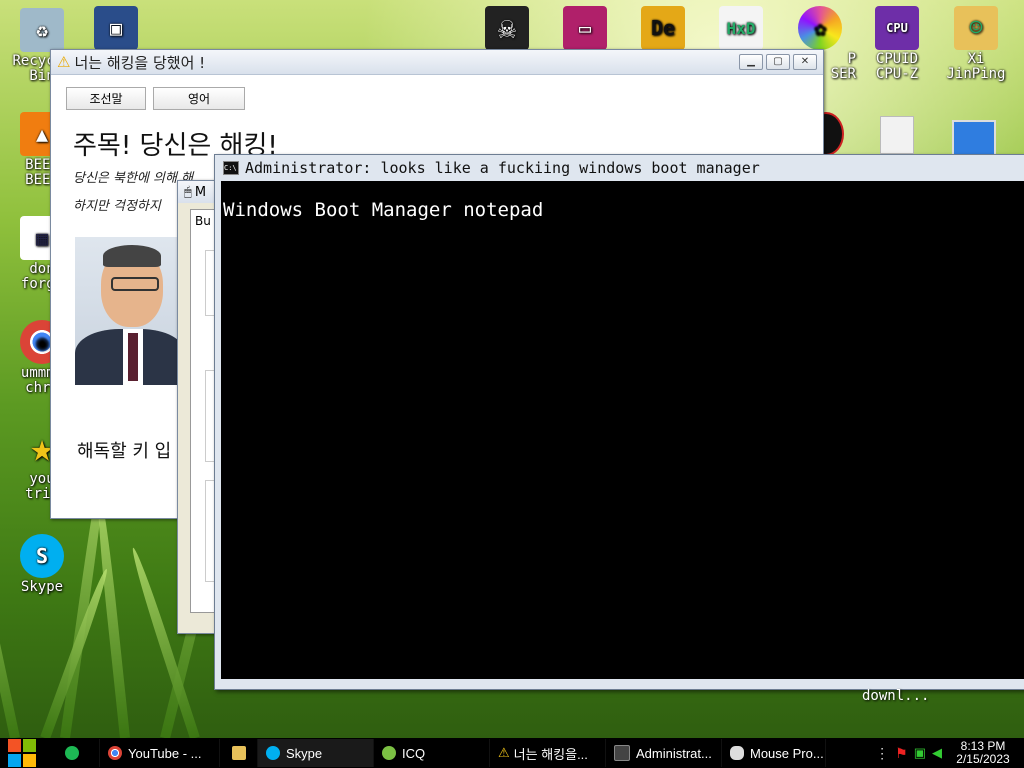 Image resolution: width=1024 pixels, height=768 pixels. What do you see at coordinates (316, 753) in the screenshot?
I see `taskbar-item-skype: Skype` at bounding box center [316, 753].